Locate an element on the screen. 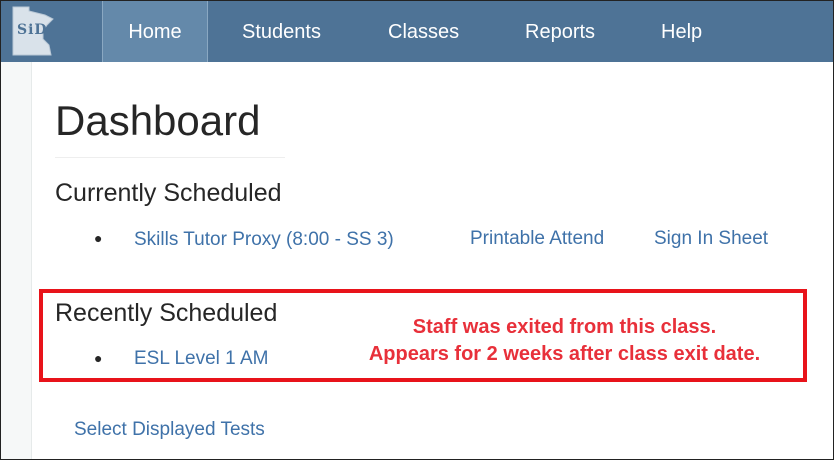 Image resolution: width=834 pixels, height=460 pixels. sign-in-sheet-link: Sign In Sheet is located at coordinates (711, 239).